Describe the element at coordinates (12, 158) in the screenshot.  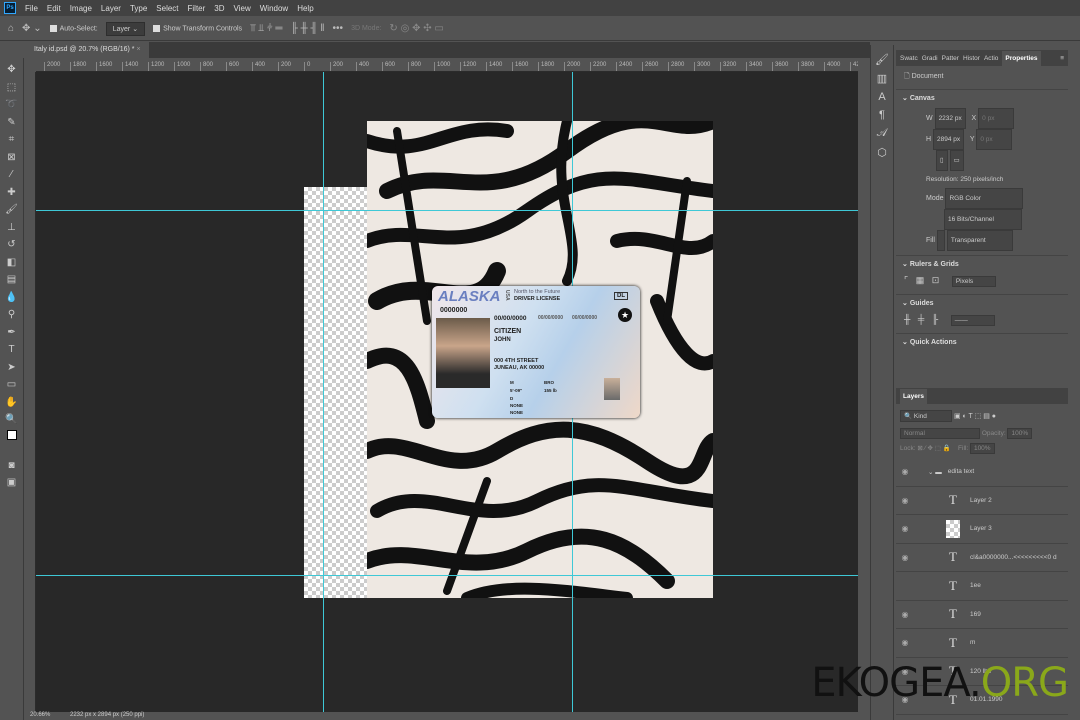
I see `frame-tool-icon: ⊠` at that location.